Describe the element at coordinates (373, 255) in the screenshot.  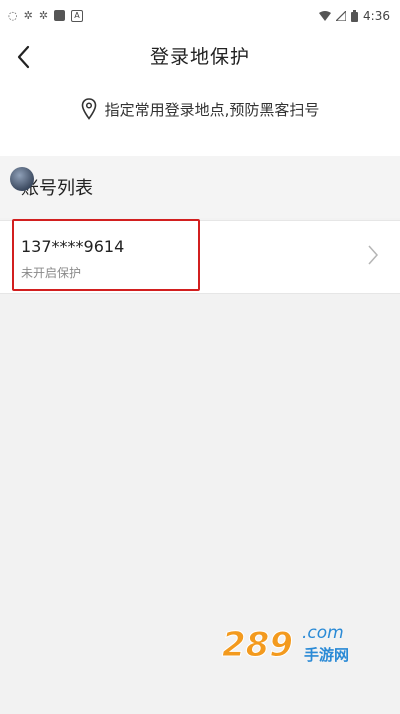
I see `chevron-right-icon` at that location.